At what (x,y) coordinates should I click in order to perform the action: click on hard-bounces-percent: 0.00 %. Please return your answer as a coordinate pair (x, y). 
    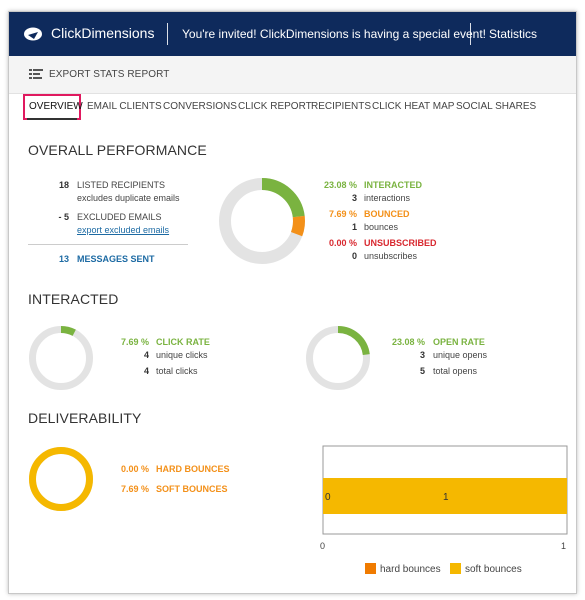
    Looking at the image, I should click on (134, 469).